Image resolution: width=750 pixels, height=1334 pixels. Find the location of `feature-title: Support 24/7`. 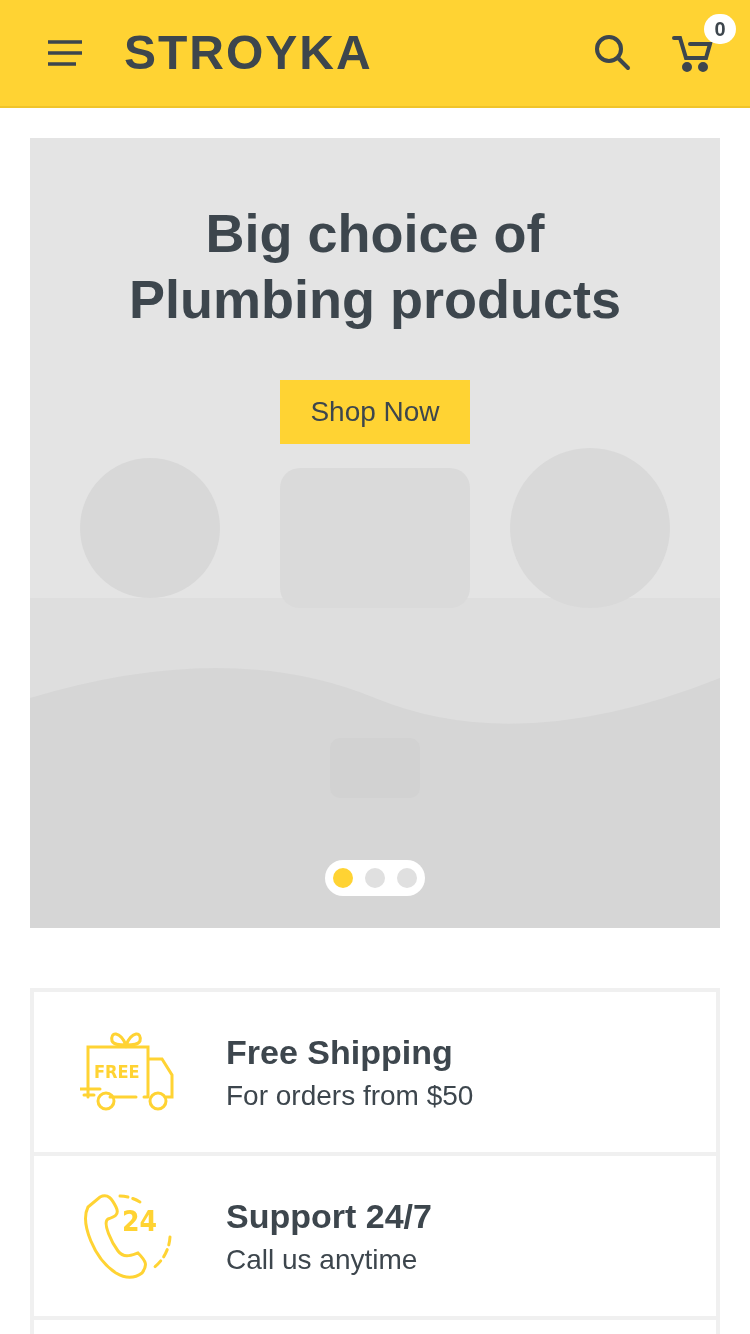

feature-title: Support 24/7 is located at coordinates (329, 1216).